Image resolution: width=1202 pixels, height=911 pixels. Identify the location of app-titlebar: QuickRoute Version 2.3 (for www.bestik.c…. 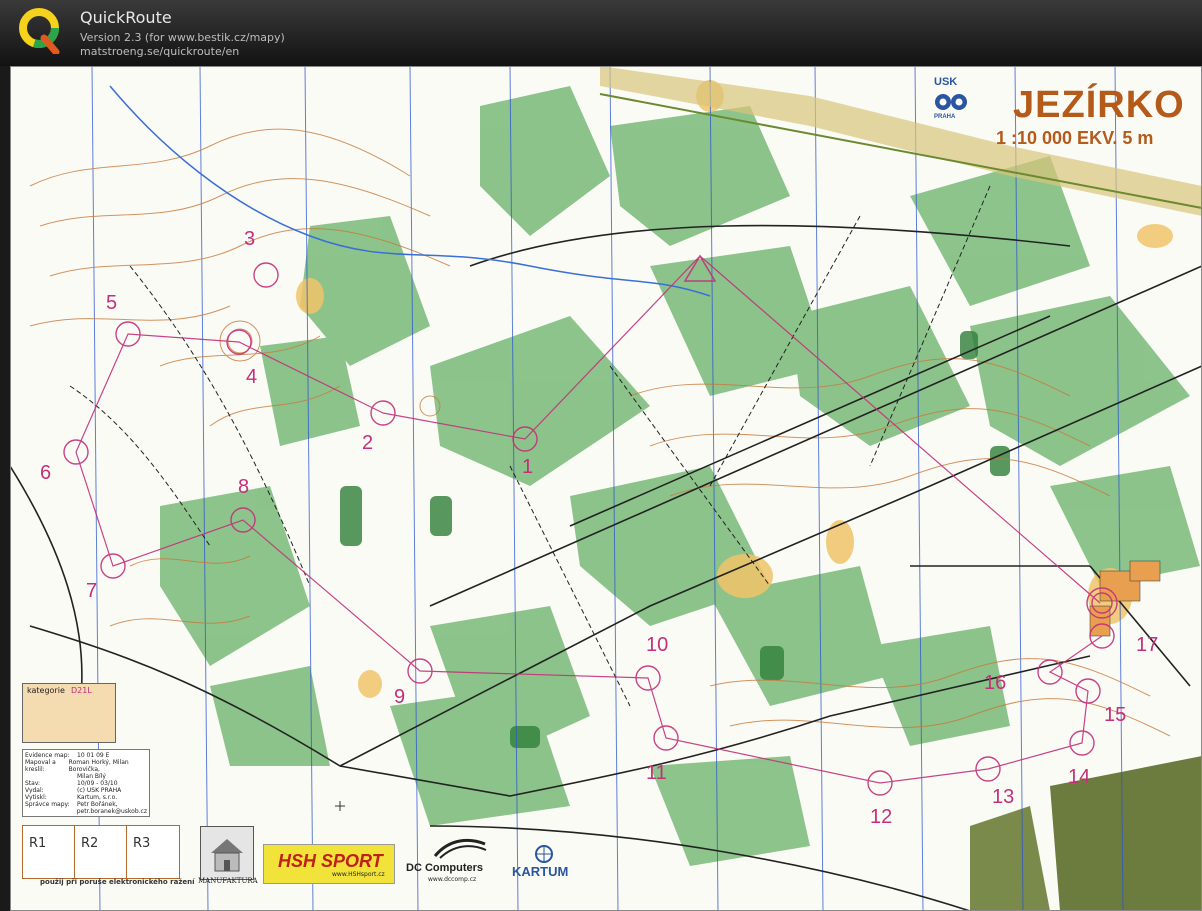
(601, 33).